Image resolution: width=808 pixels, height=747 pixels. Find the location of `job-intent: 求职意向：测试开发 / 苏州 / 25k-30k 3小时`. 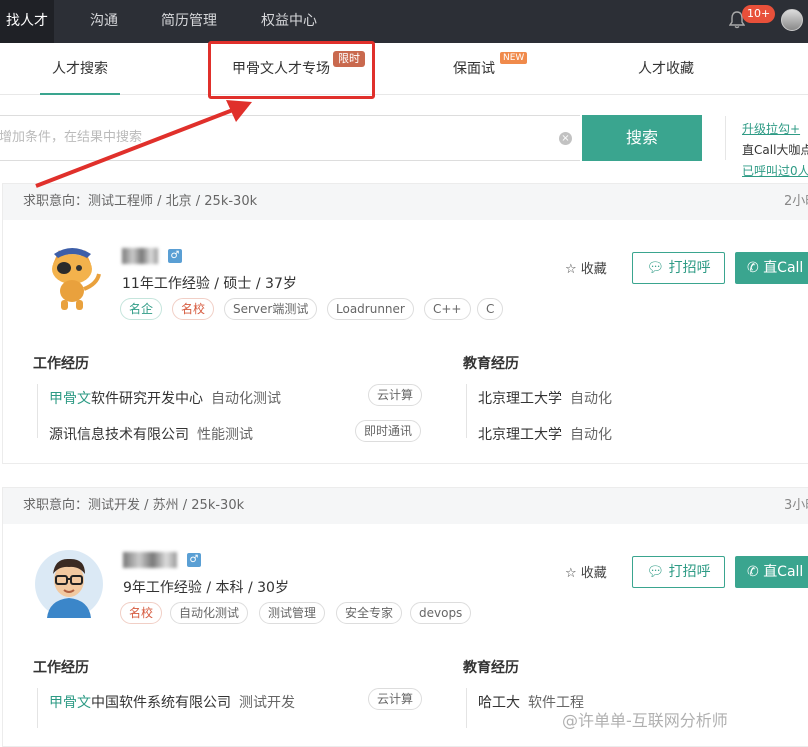

job-intent: 求职意向：测试开发 / 苏州 / 25k-30k 3小时 is located at coordinates (405, 506).